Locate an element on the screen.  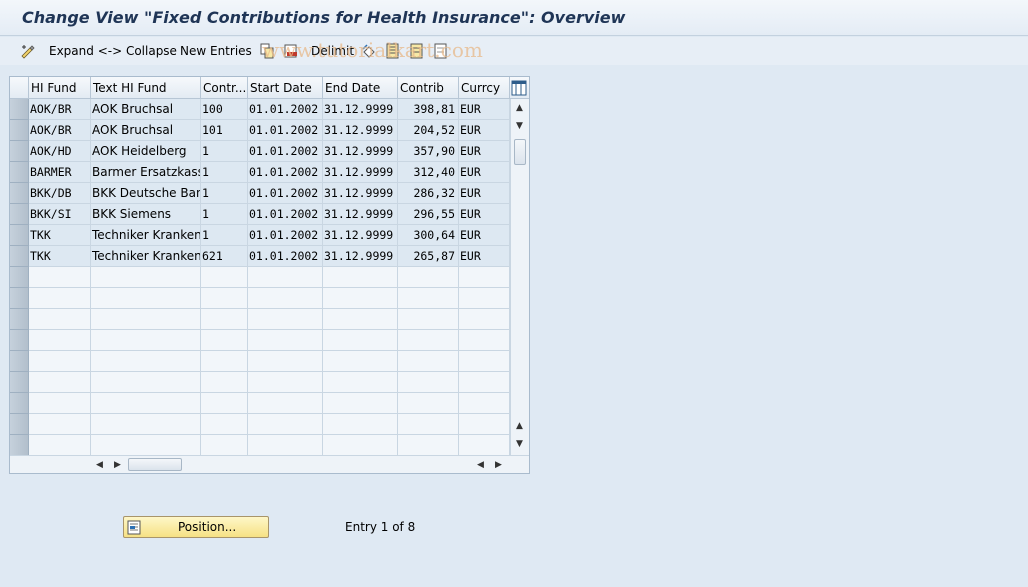
cell-contrib: 286,32 is located at coordinates (428, 193).